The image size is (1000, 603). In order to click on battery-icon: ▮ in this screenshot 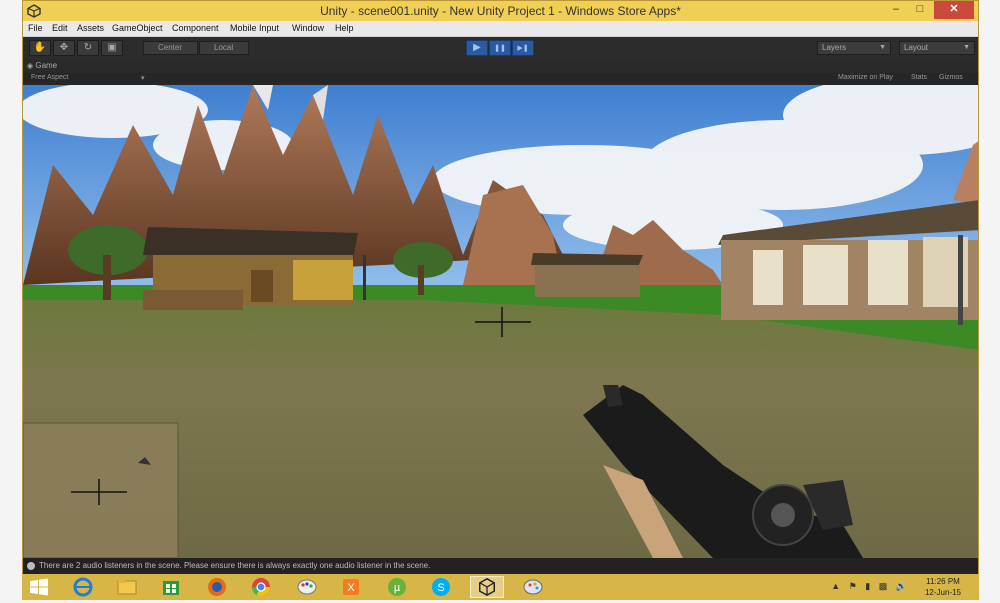, I will do `click(867, 586)`.